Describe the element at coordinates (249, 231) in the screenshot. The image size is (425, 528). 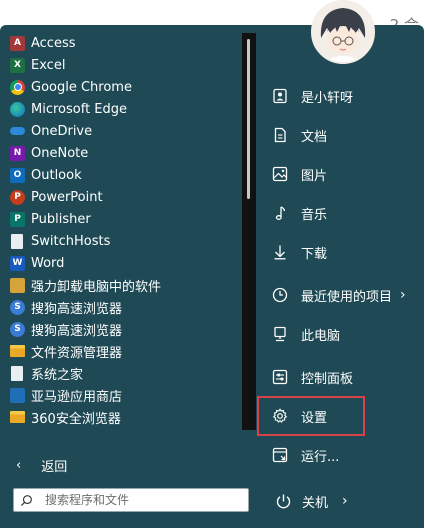
I see `app-list-scrollbar` at that location.